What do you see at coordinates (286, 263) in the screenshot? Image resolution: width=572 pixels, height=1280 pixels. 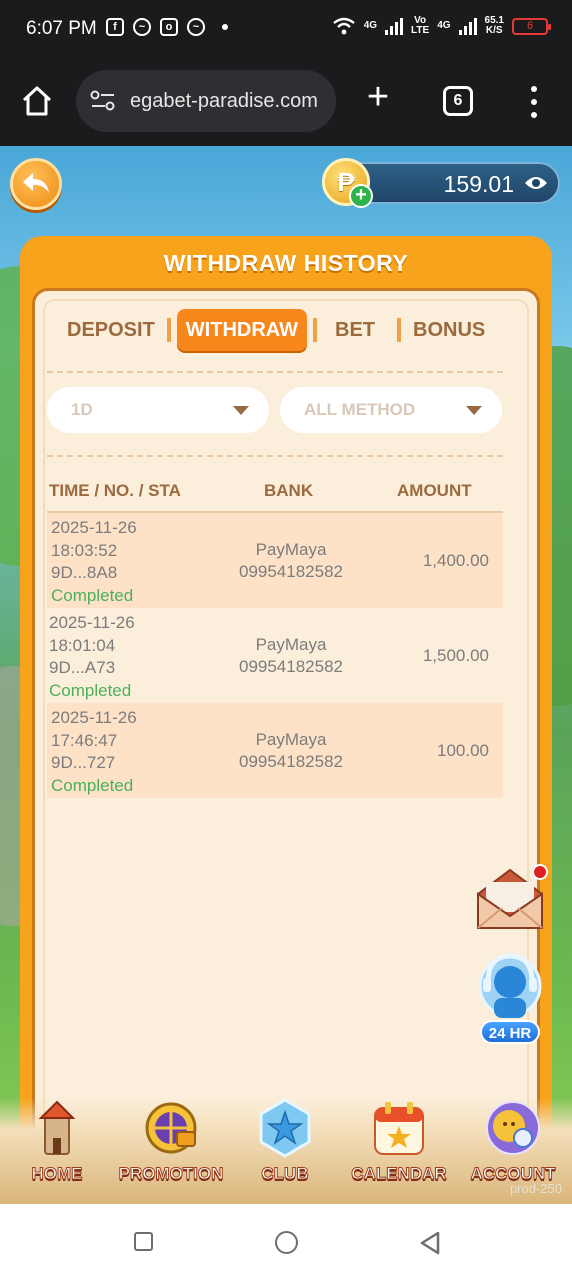 I see `panel-title: WITHDRAW HISTORY` at bounding box center [286, 263].